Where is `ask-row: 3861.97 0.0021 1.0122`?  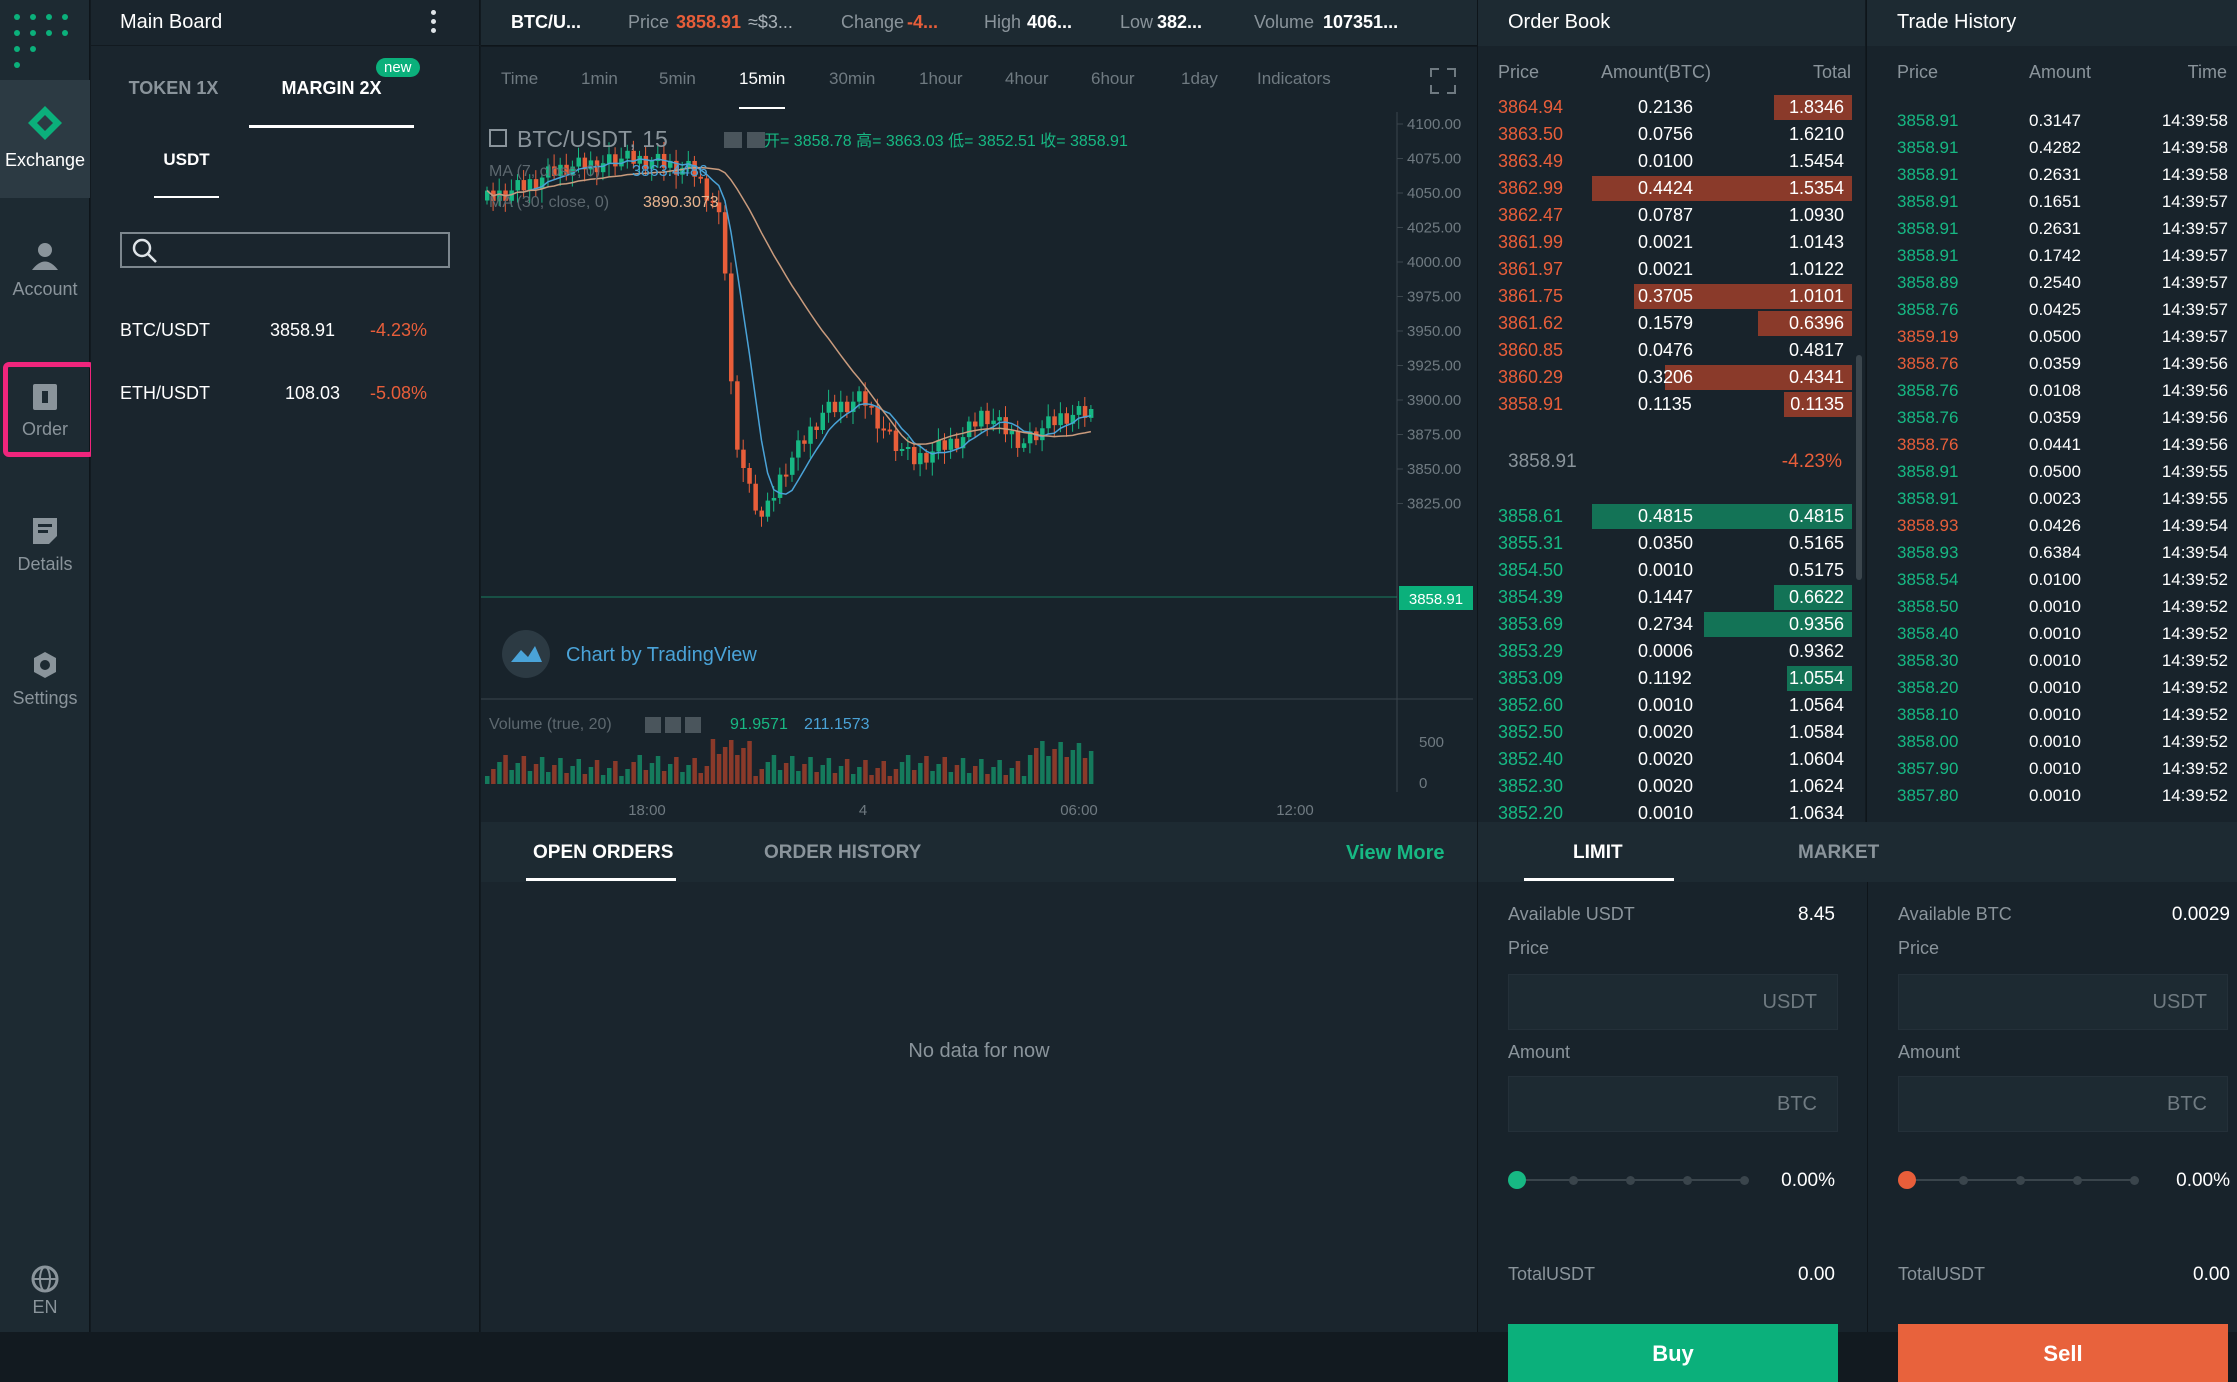
ask-row: 3861.97 0.0021 1.0122 is located at coordinates (1672, 269).